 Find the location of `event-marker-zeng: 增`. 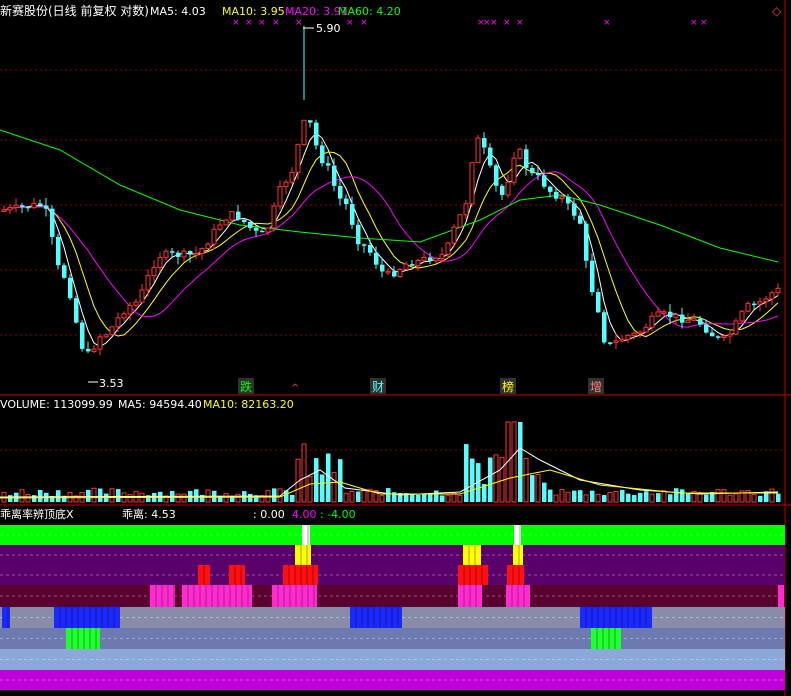

event-marker-zeng: 增 is located at coordinates (596, 387).